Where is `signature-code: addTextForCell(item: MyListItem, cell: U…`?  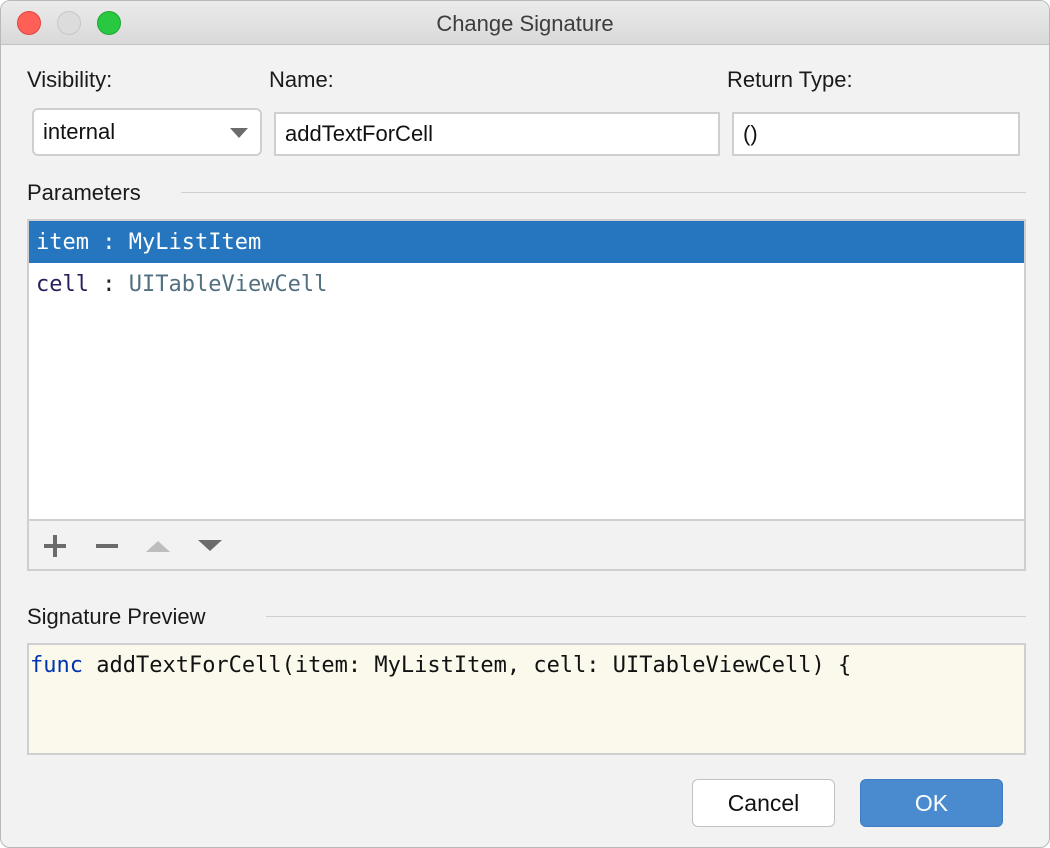
signature-code: addTextForCell(item: MyListItem, cell: U… is located at coordinates (467, 665).